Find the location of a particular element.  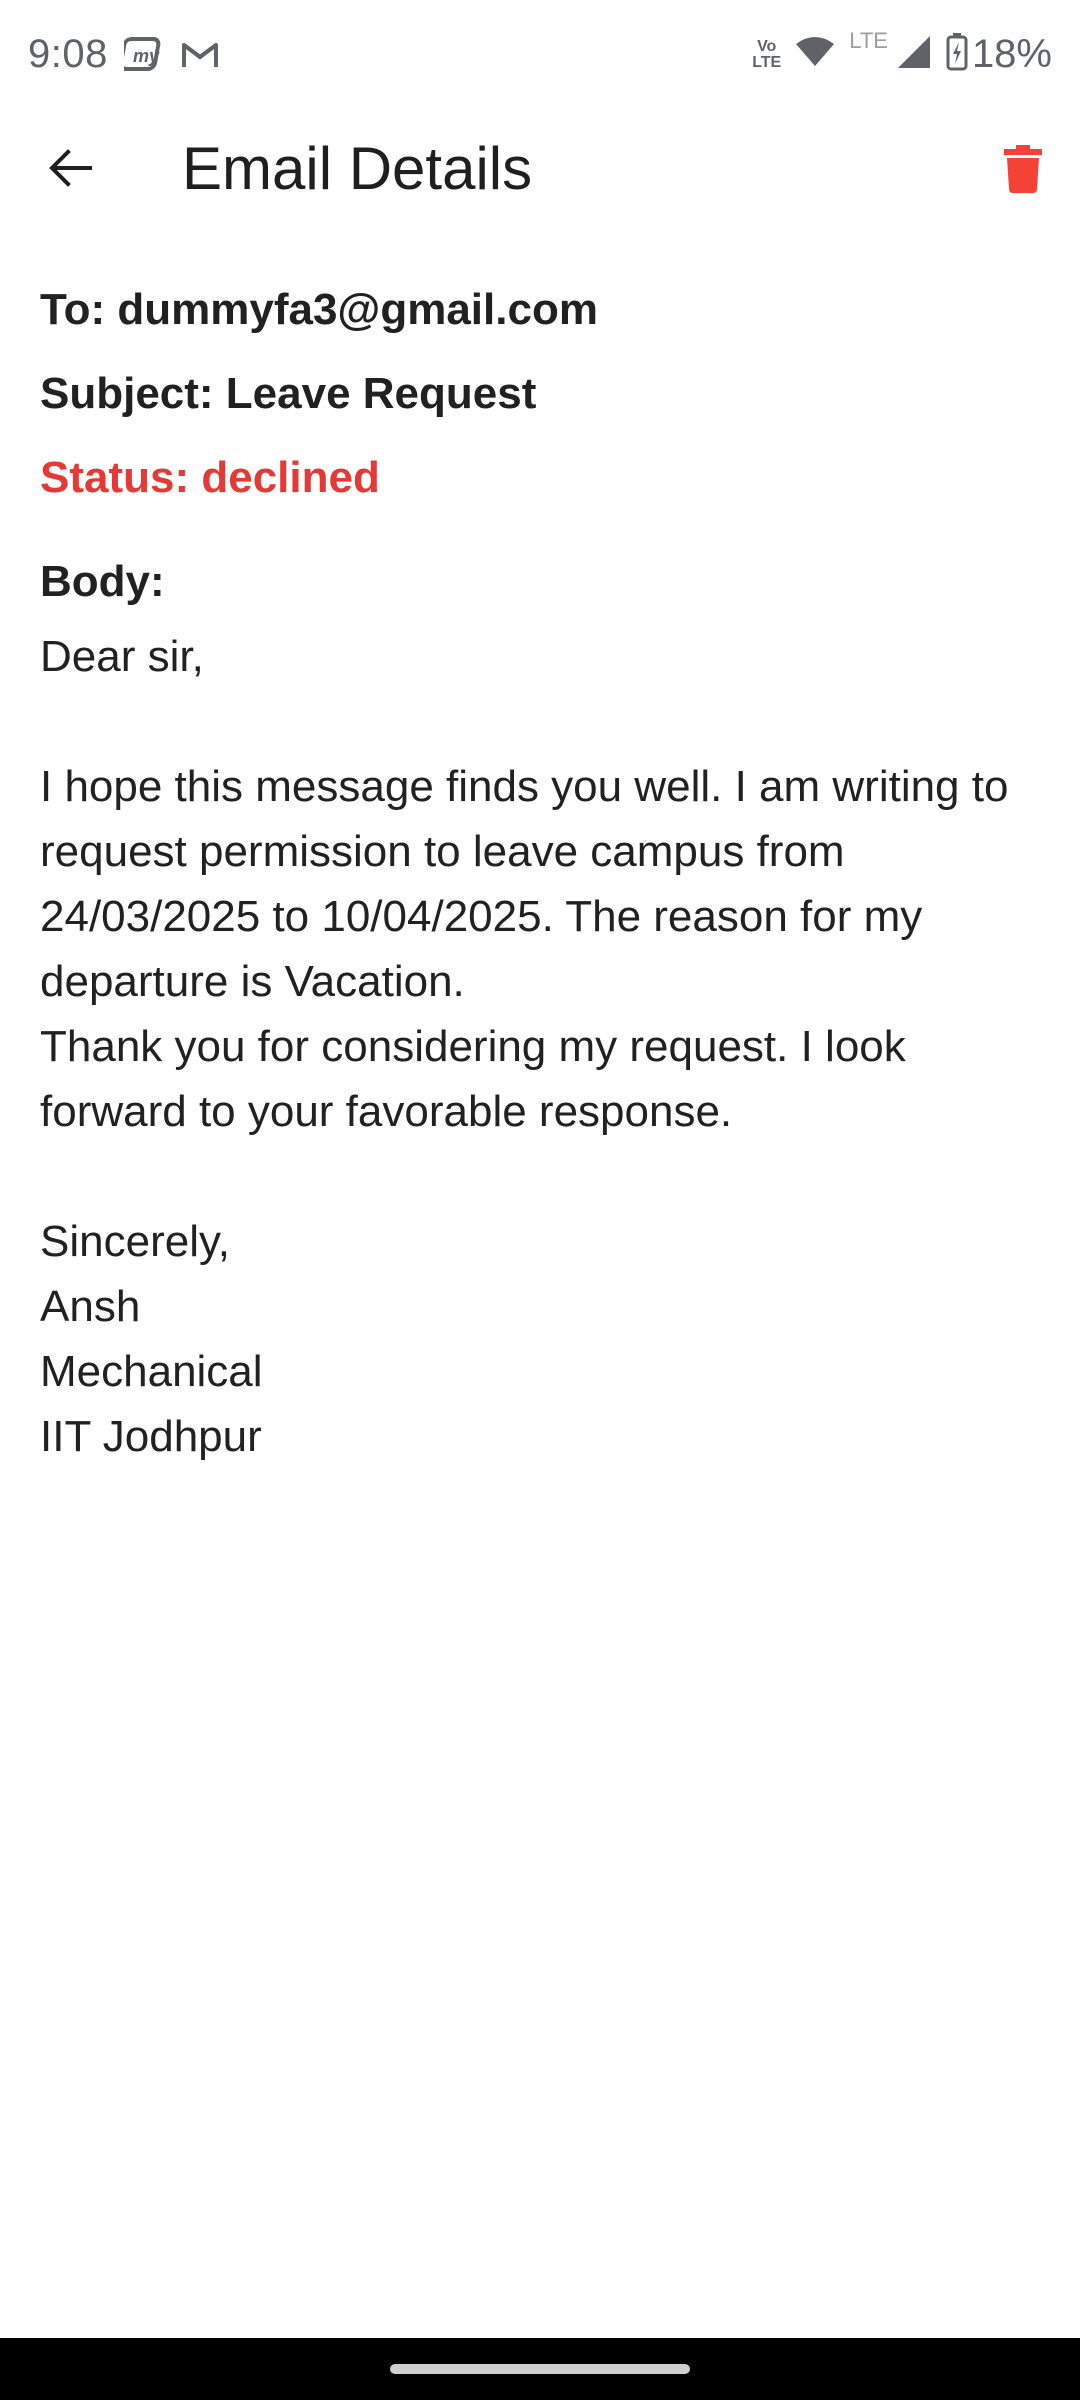

trash-icon is located at coordinates (1023, 171).